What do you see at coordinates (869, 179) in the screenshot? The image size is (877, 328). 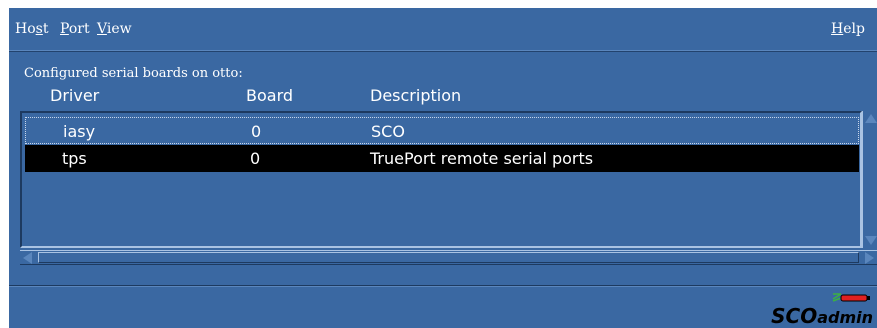 I see `vertical-scrollbar` at bounding box center [869, 179].